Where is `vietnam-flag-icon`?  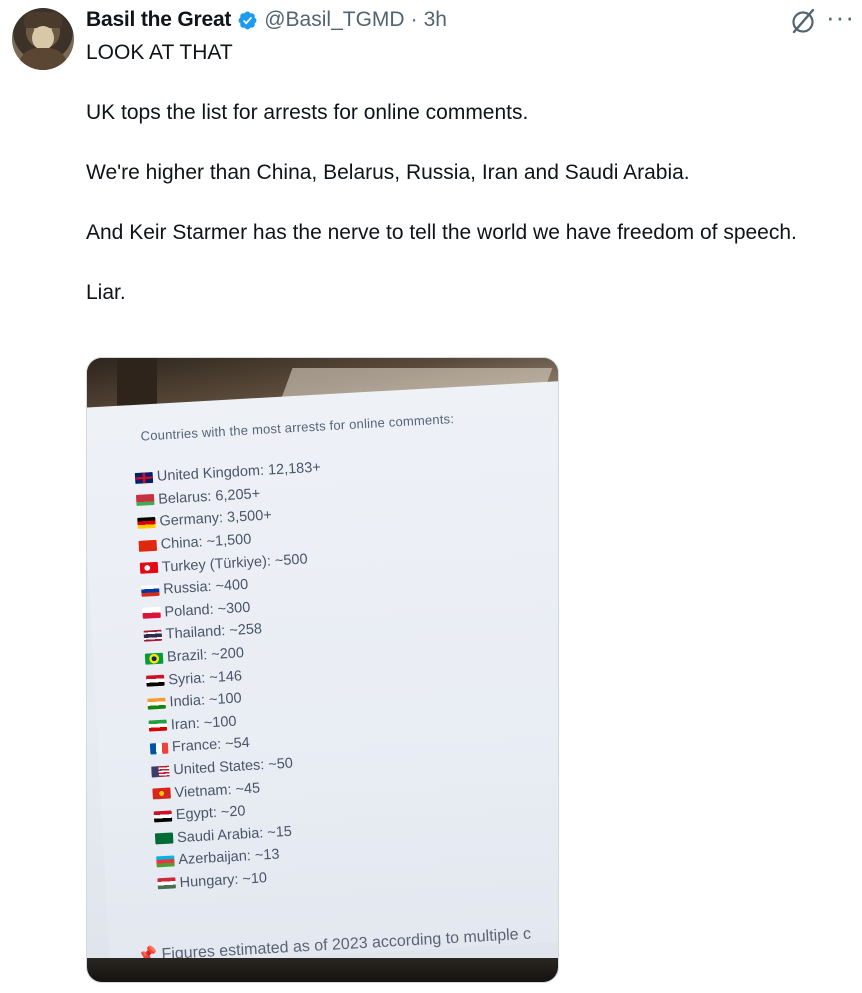 vietnam-flag-icon is located at coordinates (161, 793).